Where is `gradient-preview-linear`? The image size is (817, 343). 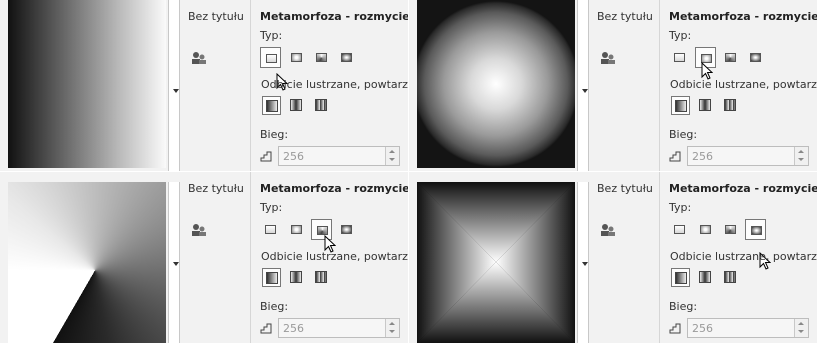 gradient-preview-linear is located at coordinates (87, 84).